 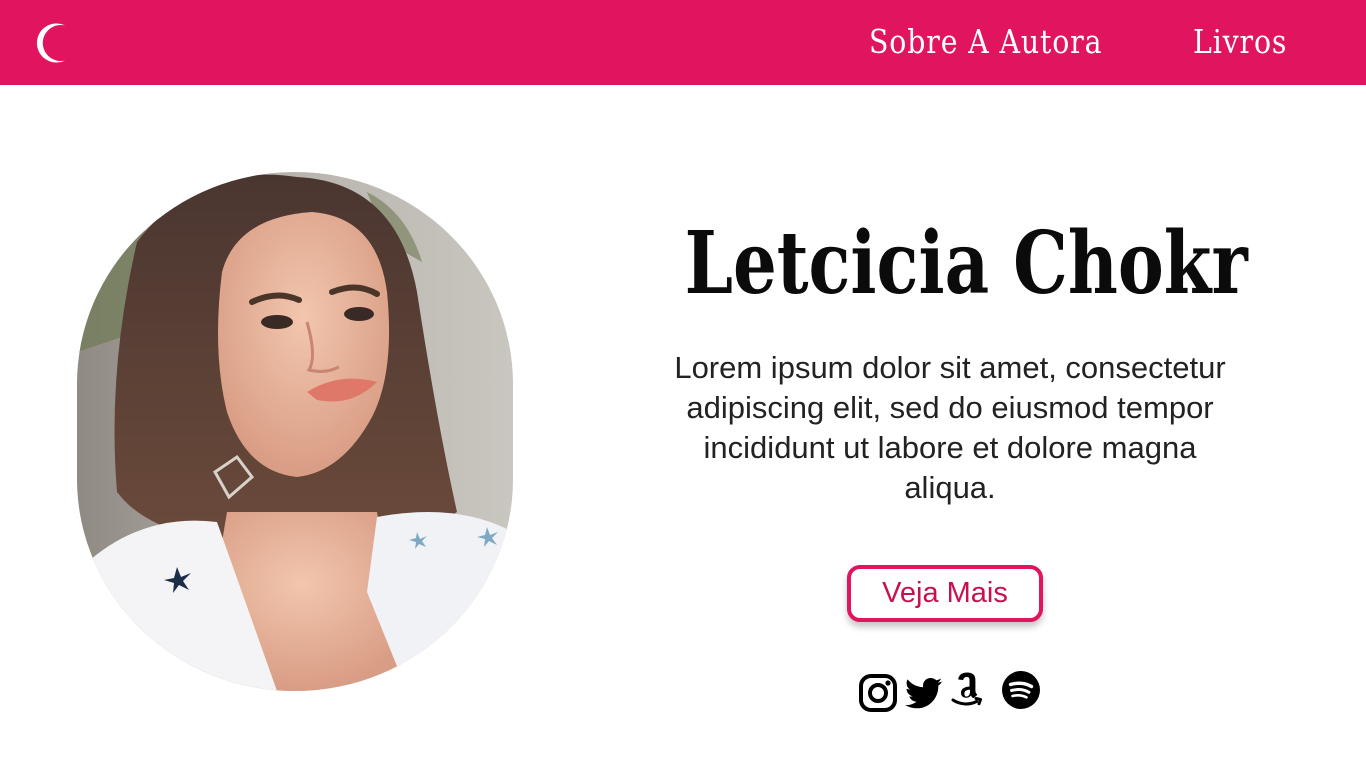 I want to click on instagram-icon, so click(x=878, y=693).